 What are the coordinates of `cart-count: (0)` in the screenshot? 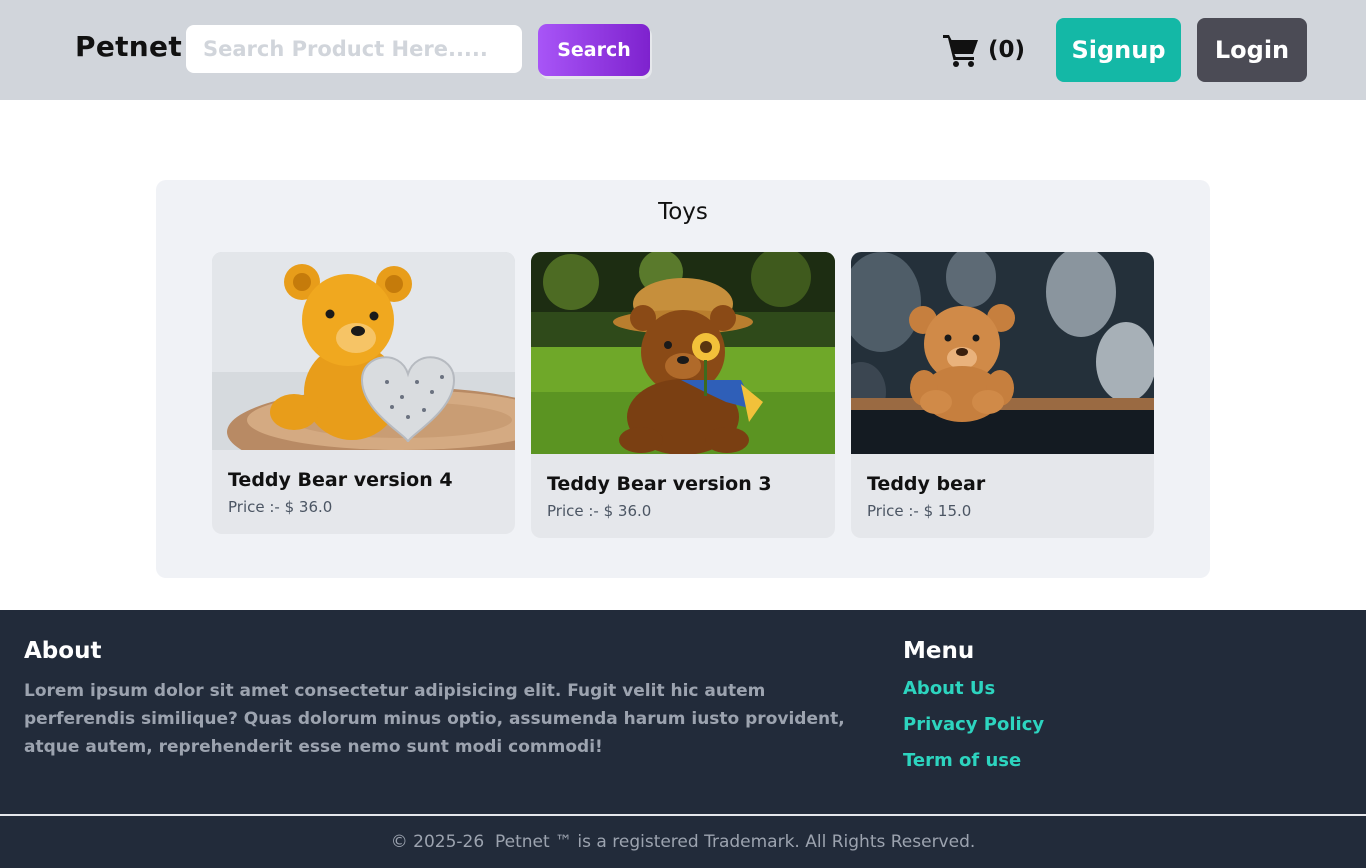 It's located at (1007, 50).